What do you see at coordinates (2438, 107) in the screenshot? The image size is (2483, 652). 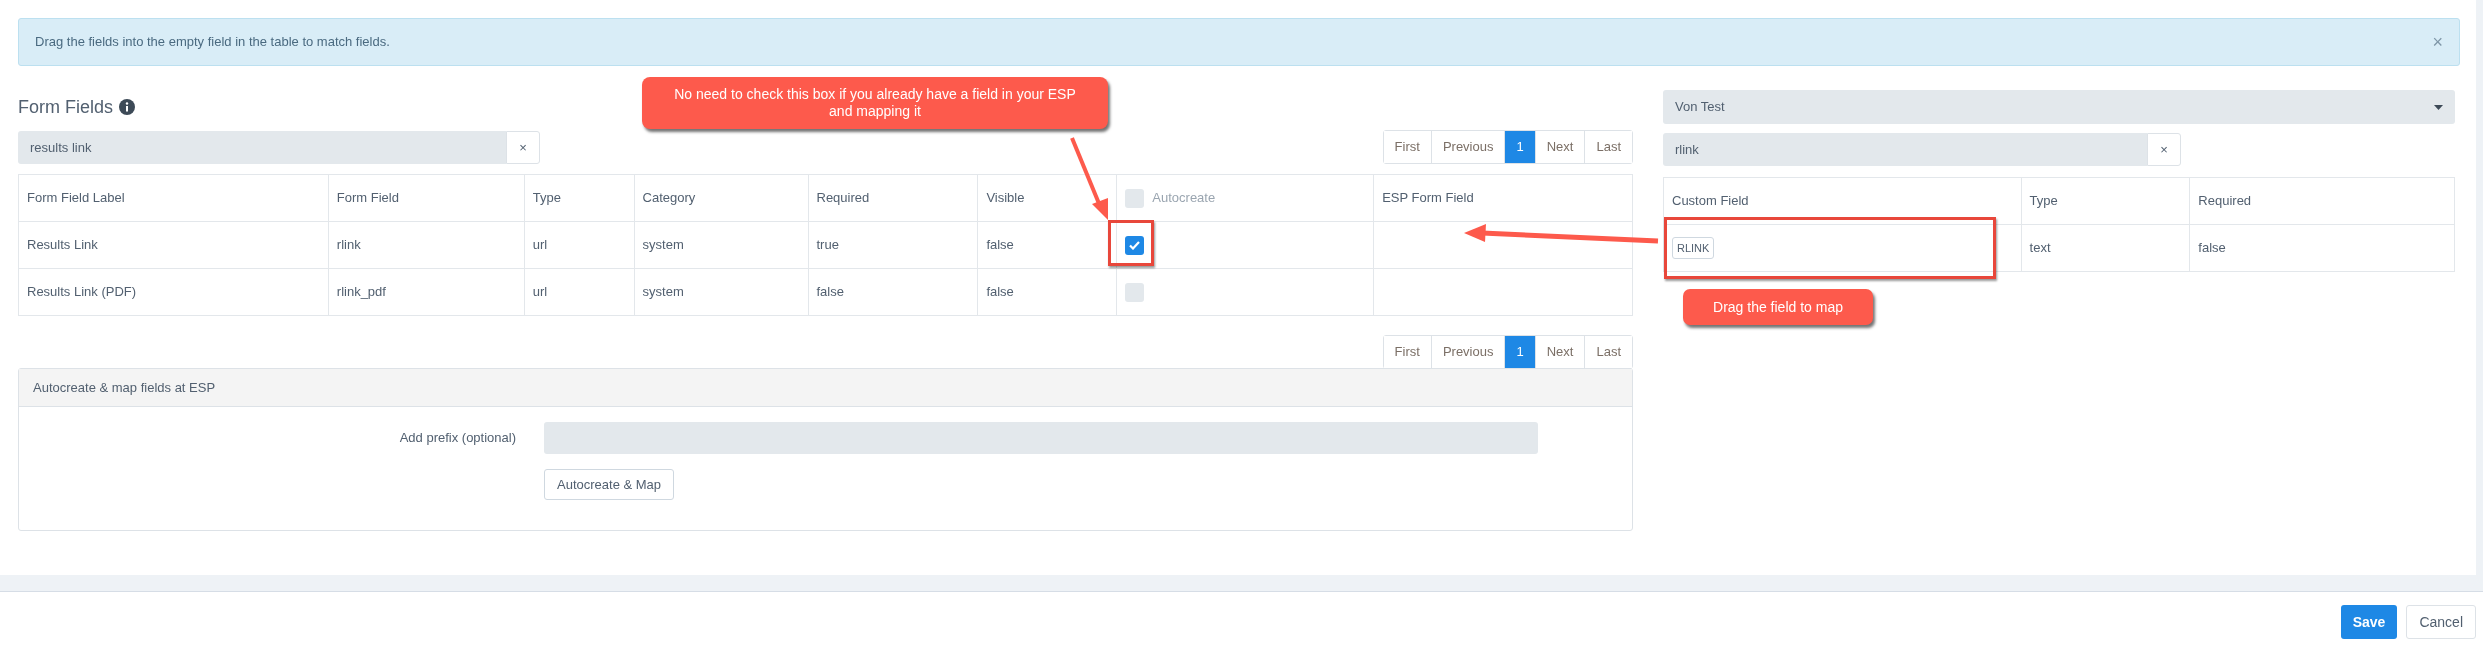 I see `caret-icon` at bounding box center [2438, 107].